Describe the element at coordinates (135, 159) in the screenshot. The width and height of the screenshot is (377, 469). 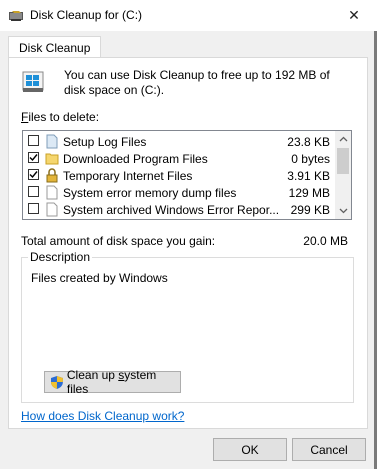
I see `file-name: Downloaded Program Files` at that location.